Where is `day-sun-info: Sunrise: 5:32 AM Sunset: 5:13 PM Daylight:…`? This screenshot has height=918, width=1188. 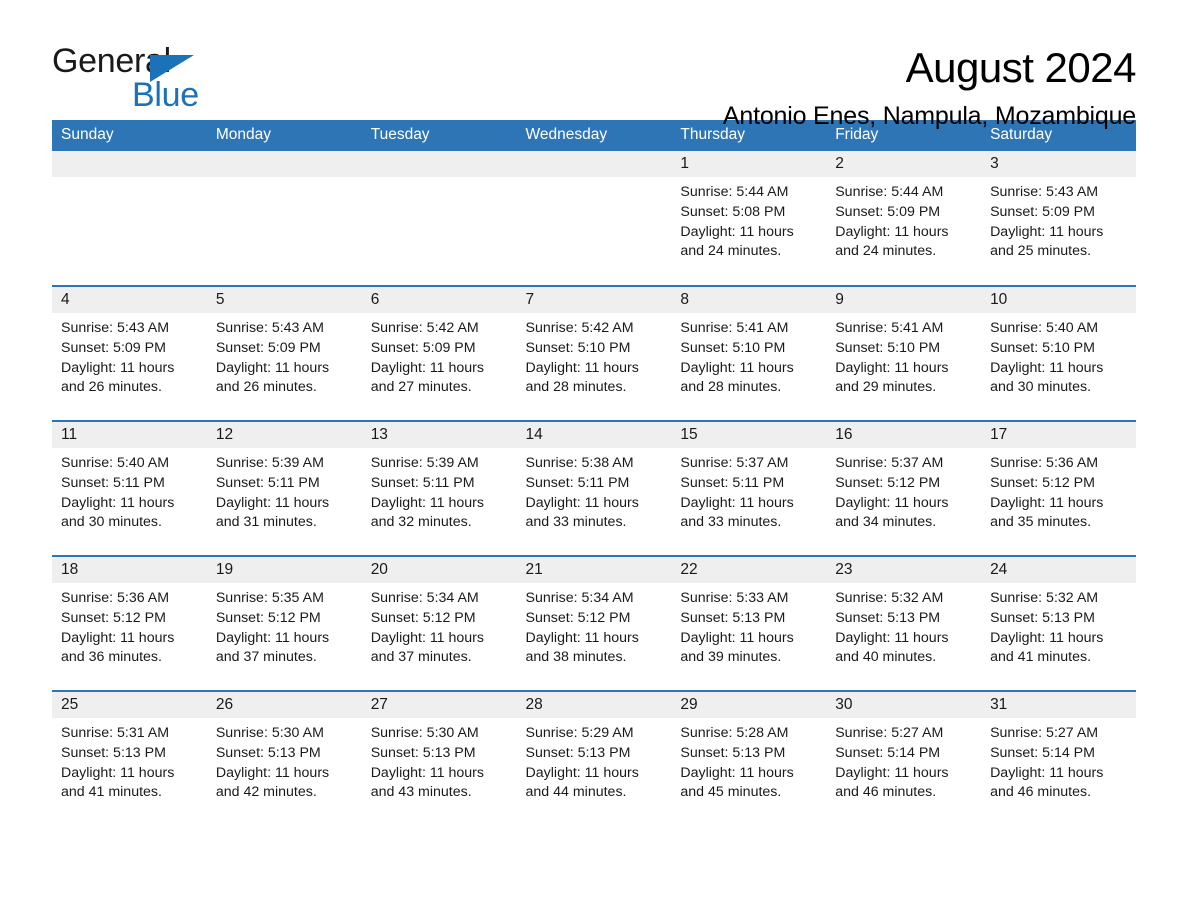 day-sun-info: Sunrise: 5:32 AM Sunset: 5:13 PM Daylight:… is located at coordinates (1058, 625).